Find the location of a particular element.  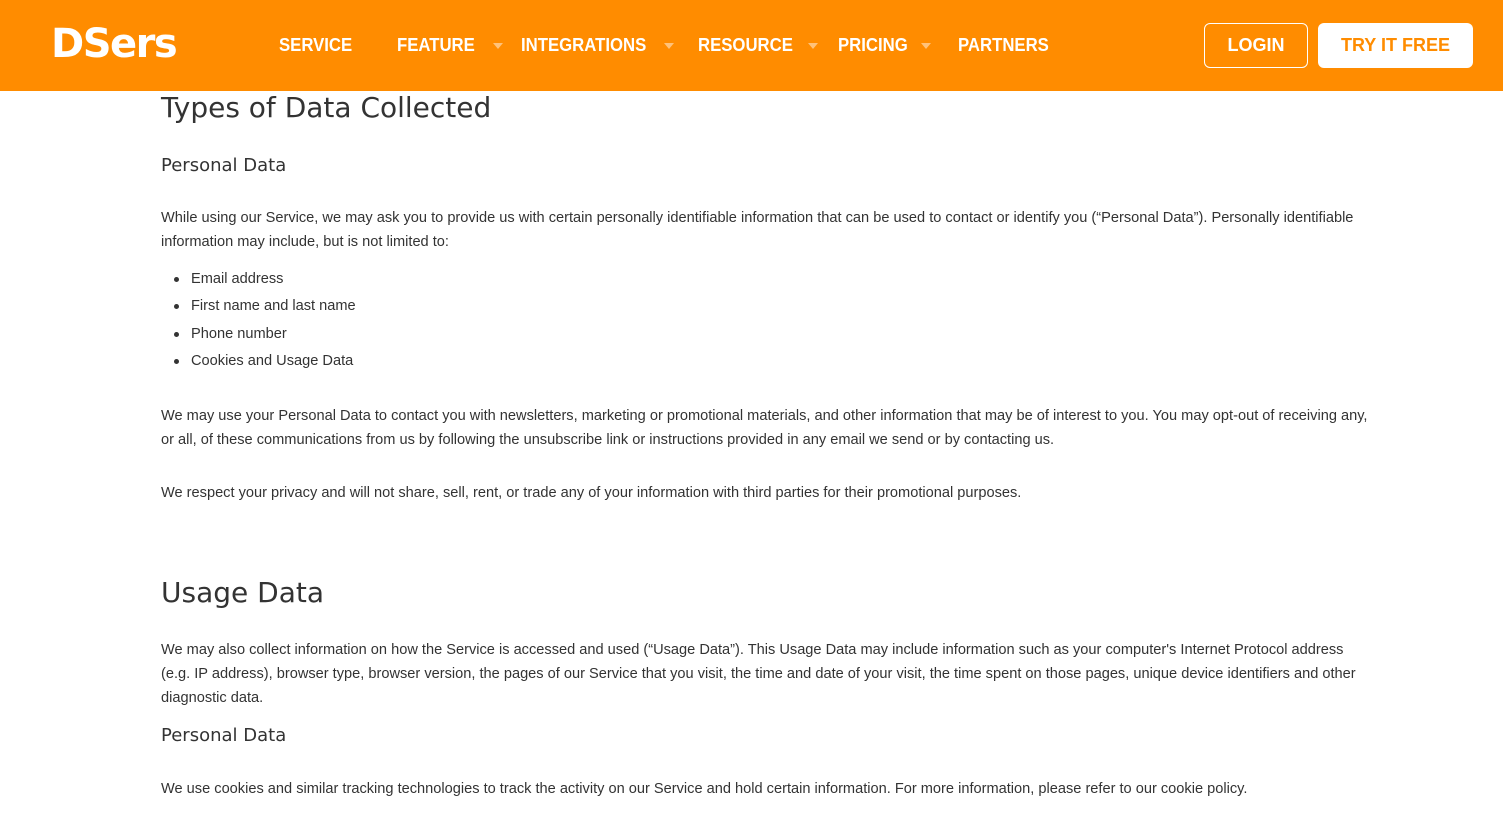

list-item: Cookies and Usage Data is located at coordinates (258, 361).